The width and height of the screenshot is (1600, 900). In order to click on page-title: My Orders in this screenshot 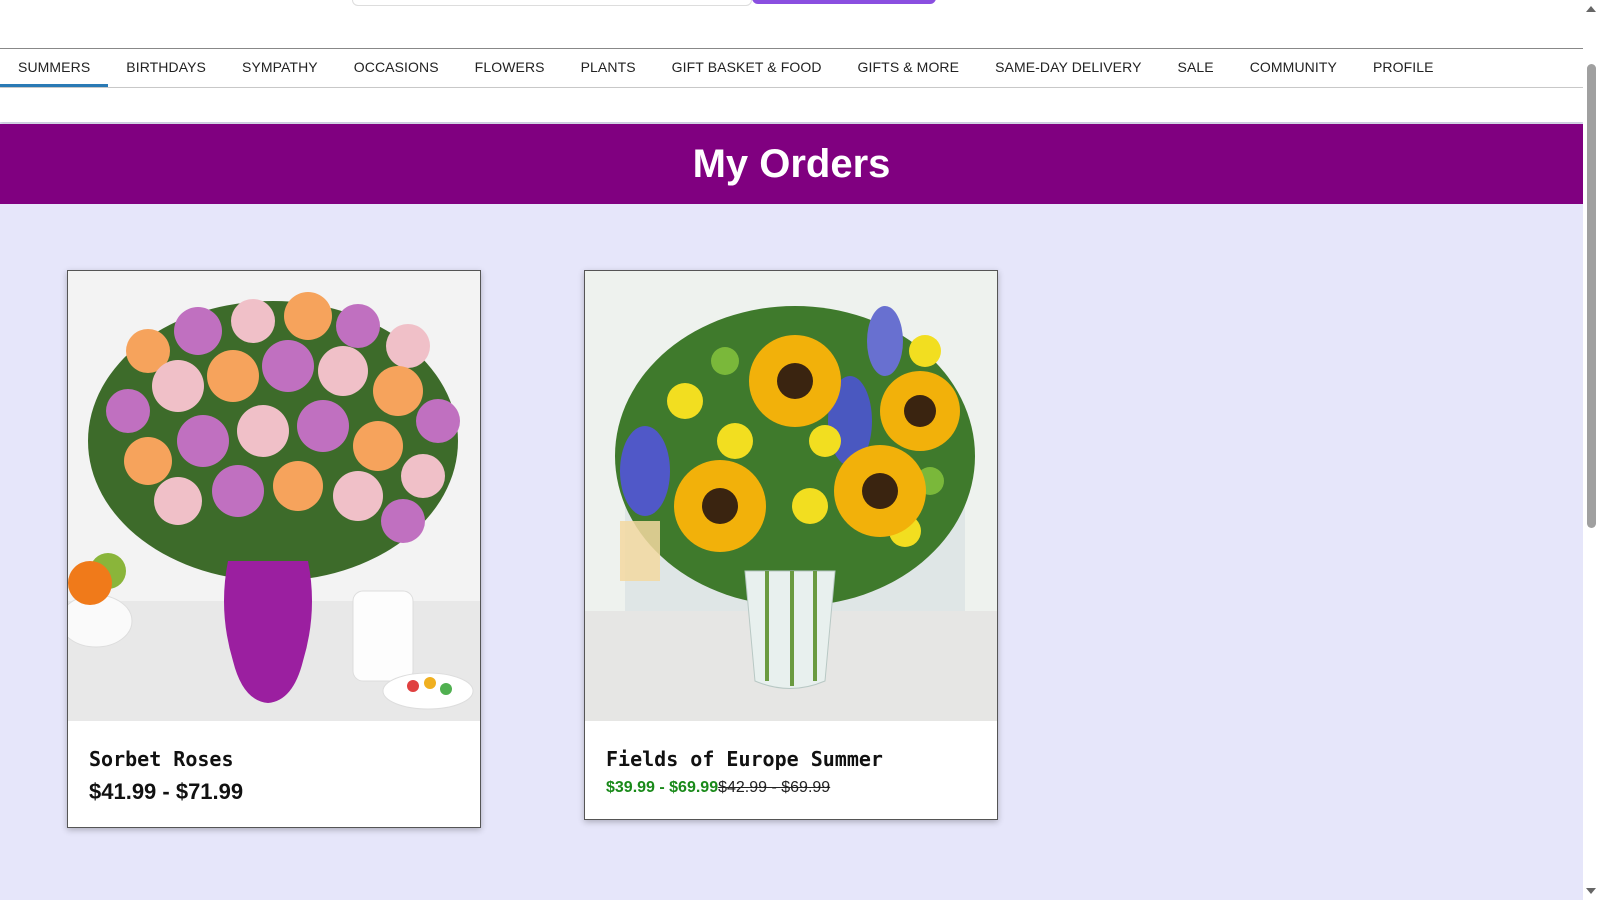, I will do `click(791, 164)`.